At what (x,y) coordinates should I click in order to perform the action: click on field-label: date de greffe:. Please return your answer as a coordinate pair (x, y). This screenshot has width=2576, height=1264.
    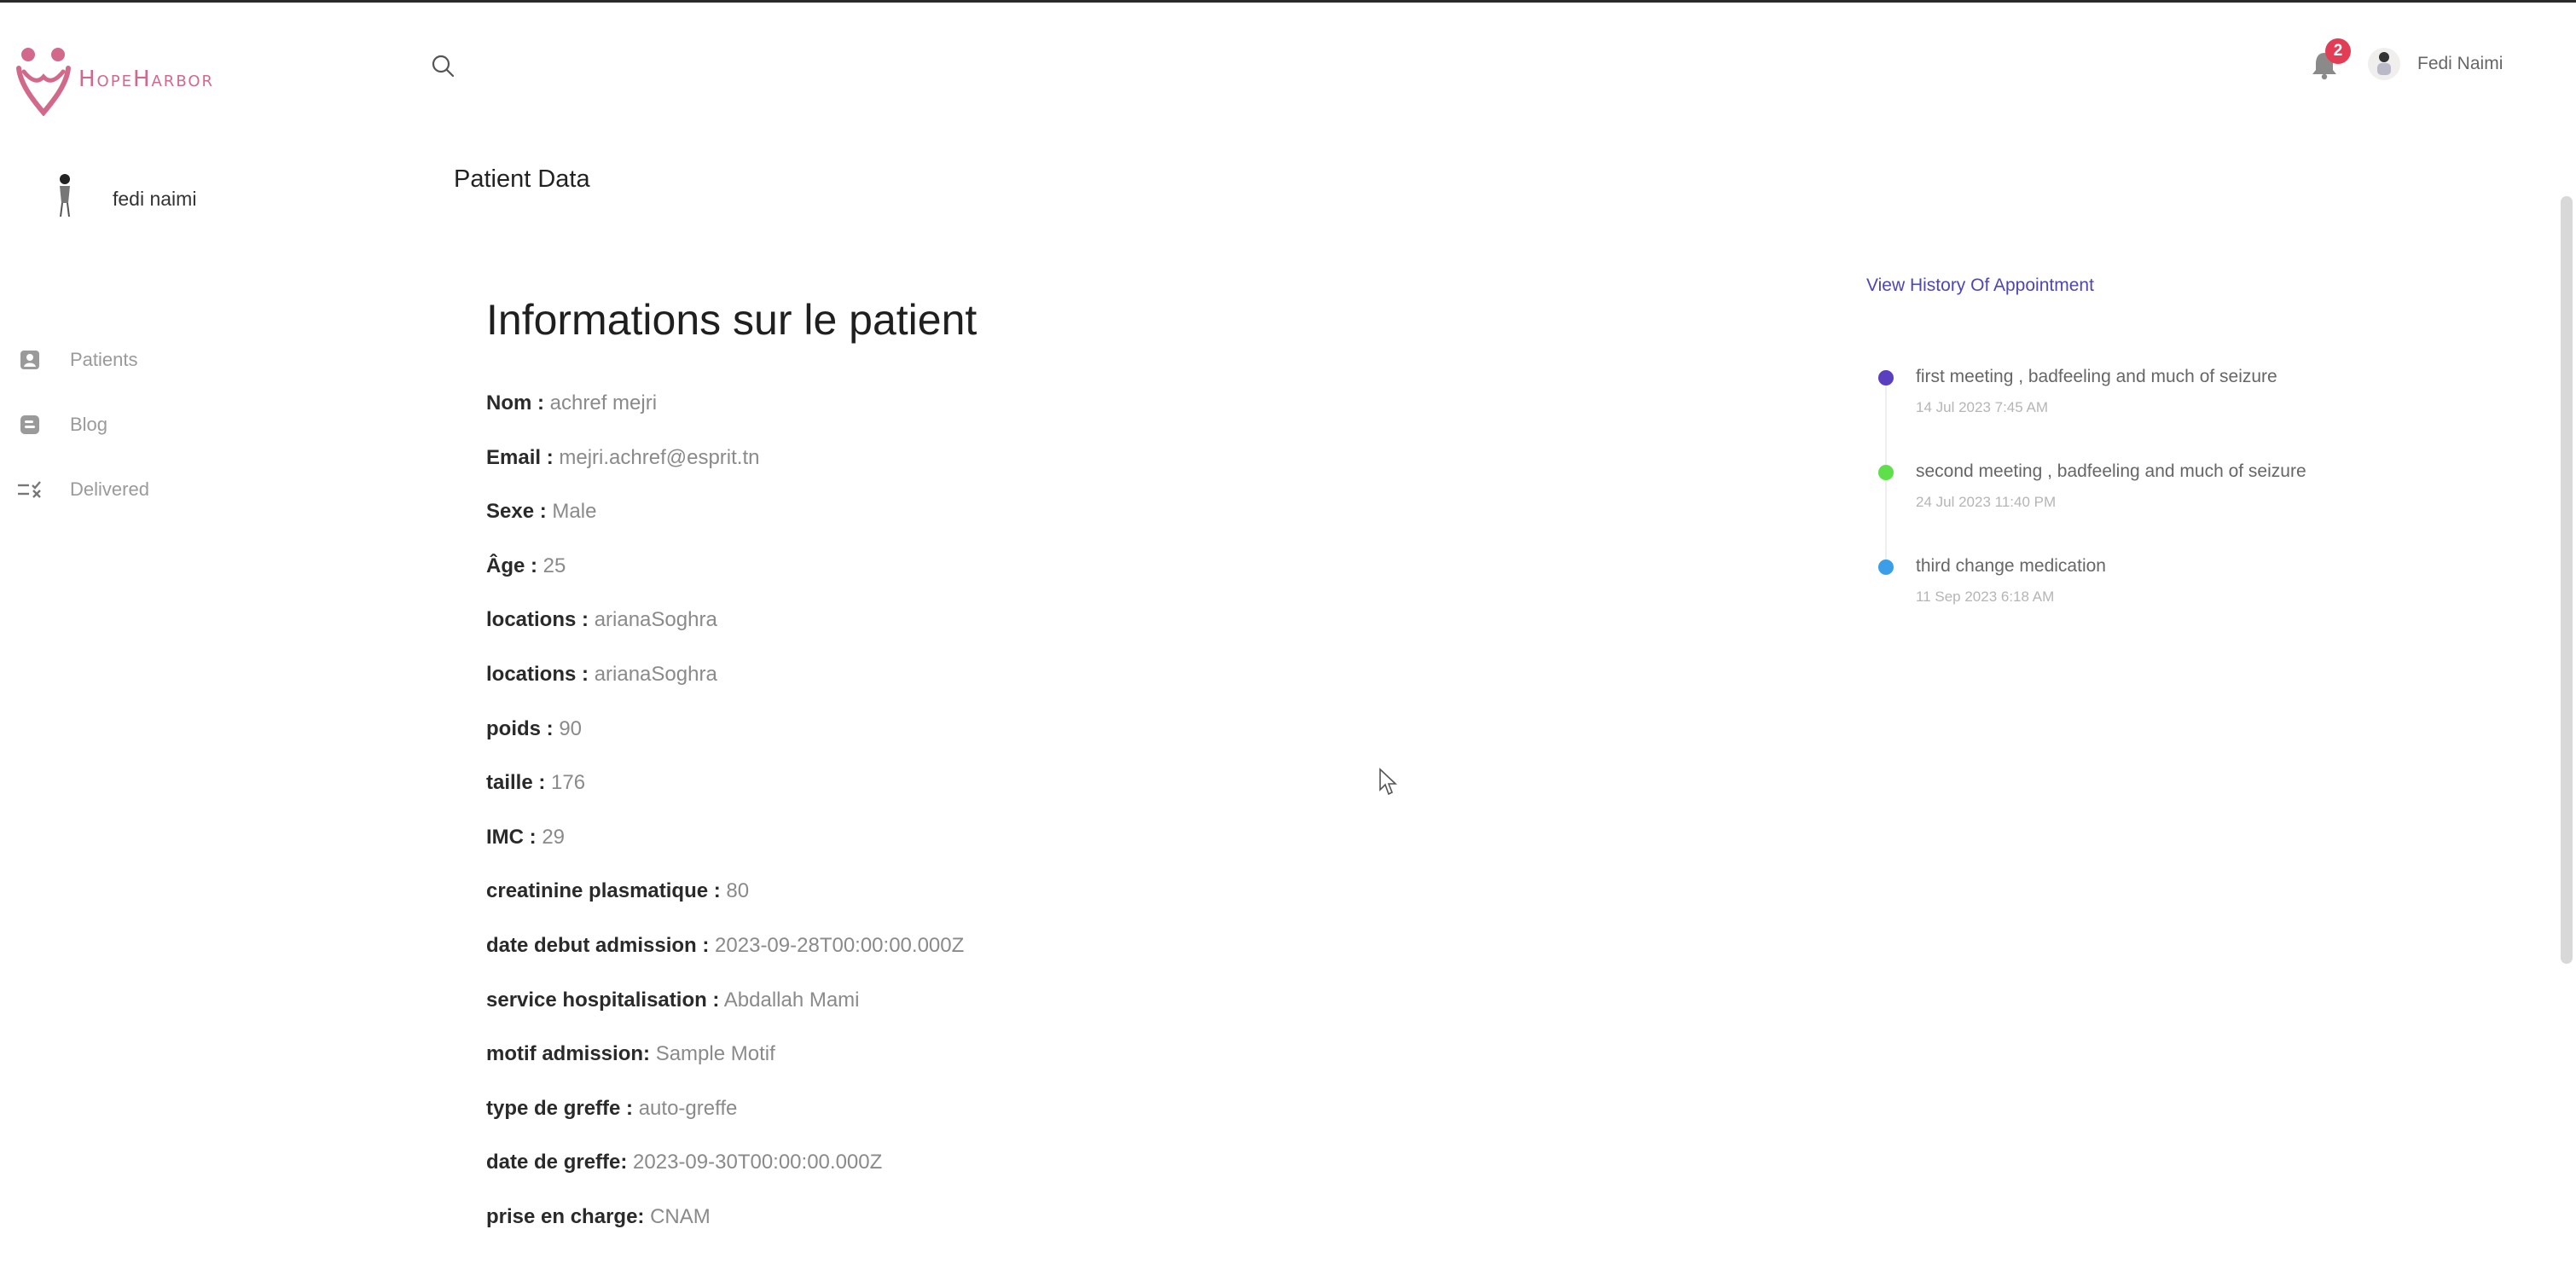
    Looking at the image, I should click on (557, 1163).